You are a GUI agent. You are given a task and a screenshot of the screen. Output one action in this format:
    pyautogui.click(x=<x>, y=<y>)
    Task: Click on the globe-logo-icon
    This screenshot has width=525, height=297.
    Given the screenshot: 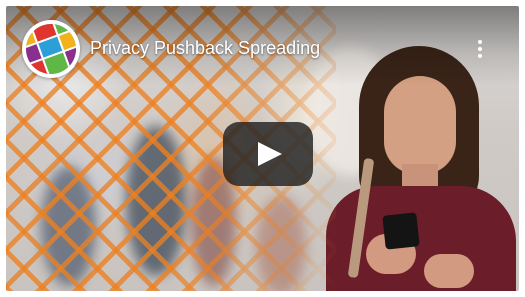 What is the action you would take?
    pyautogui.click(x=51, y=49)
    